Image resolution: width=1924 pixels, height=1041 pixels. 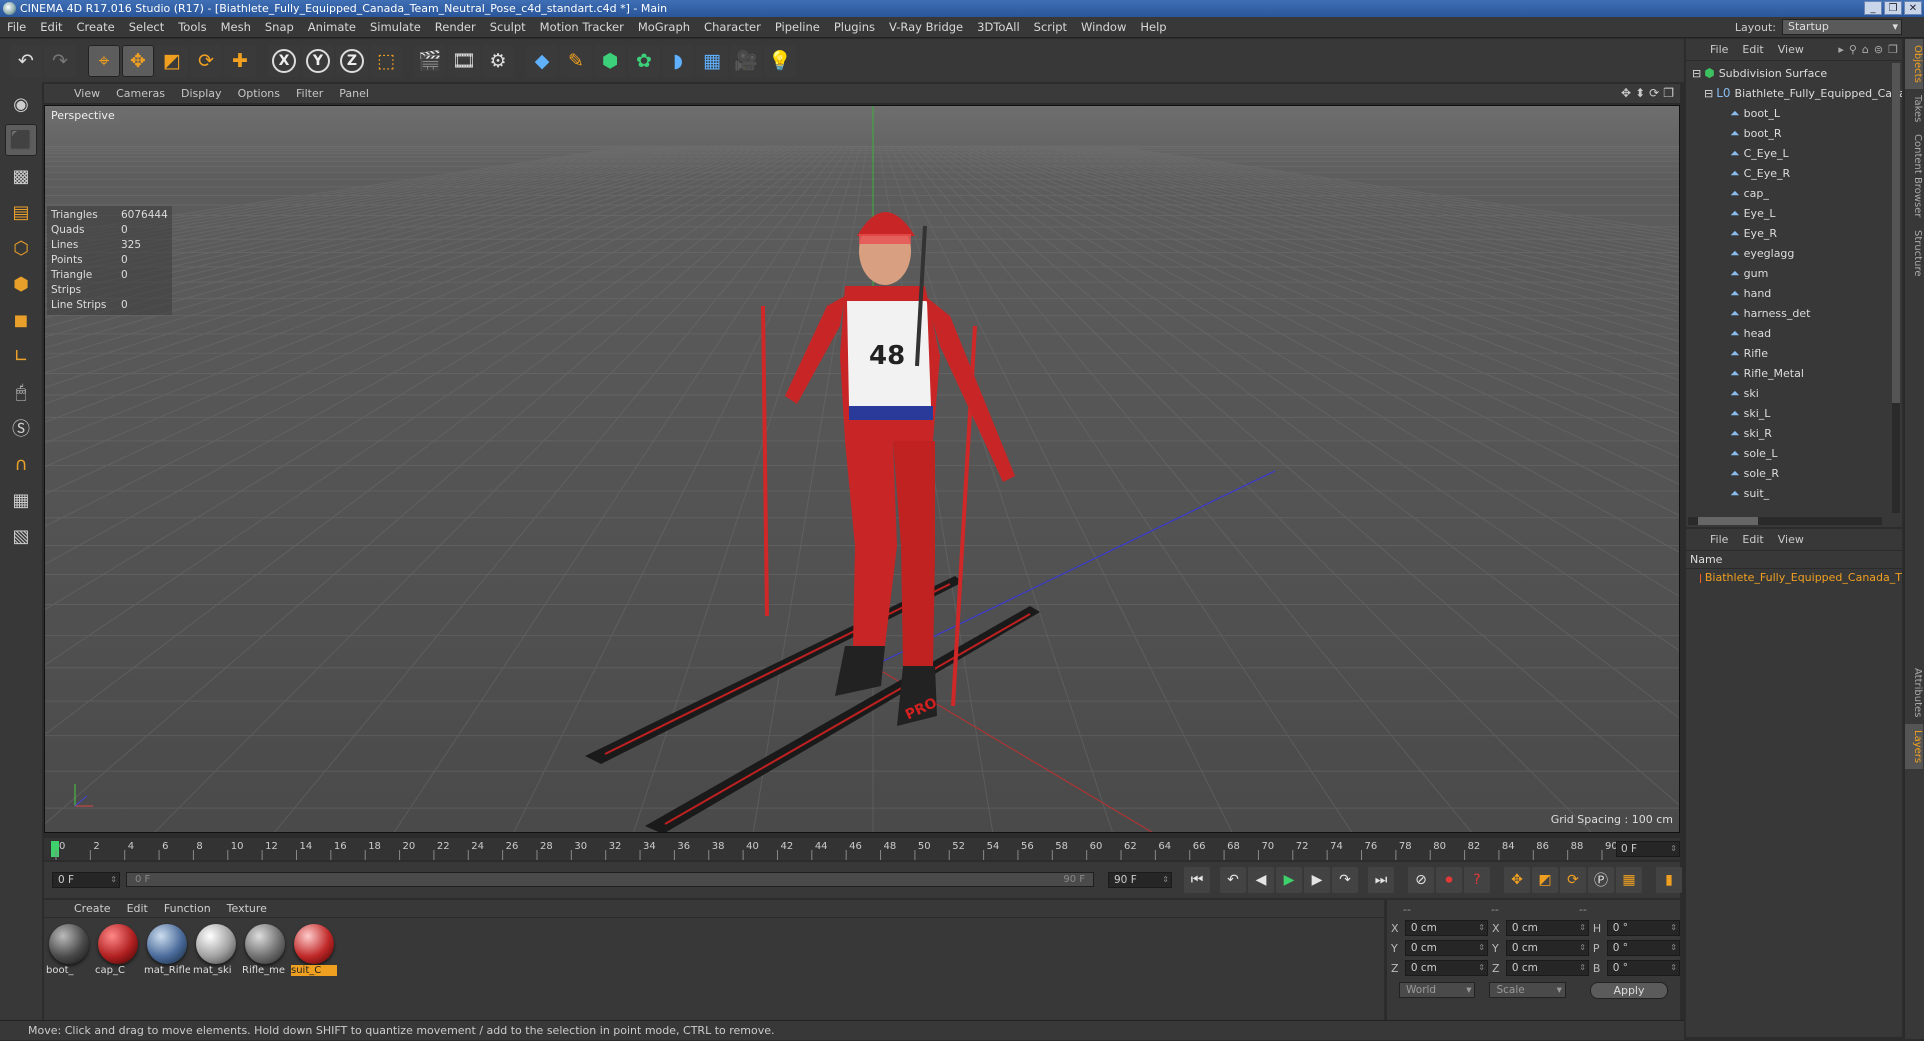 I want to click on undo-icon: ↶, so click(x=26, y=60).